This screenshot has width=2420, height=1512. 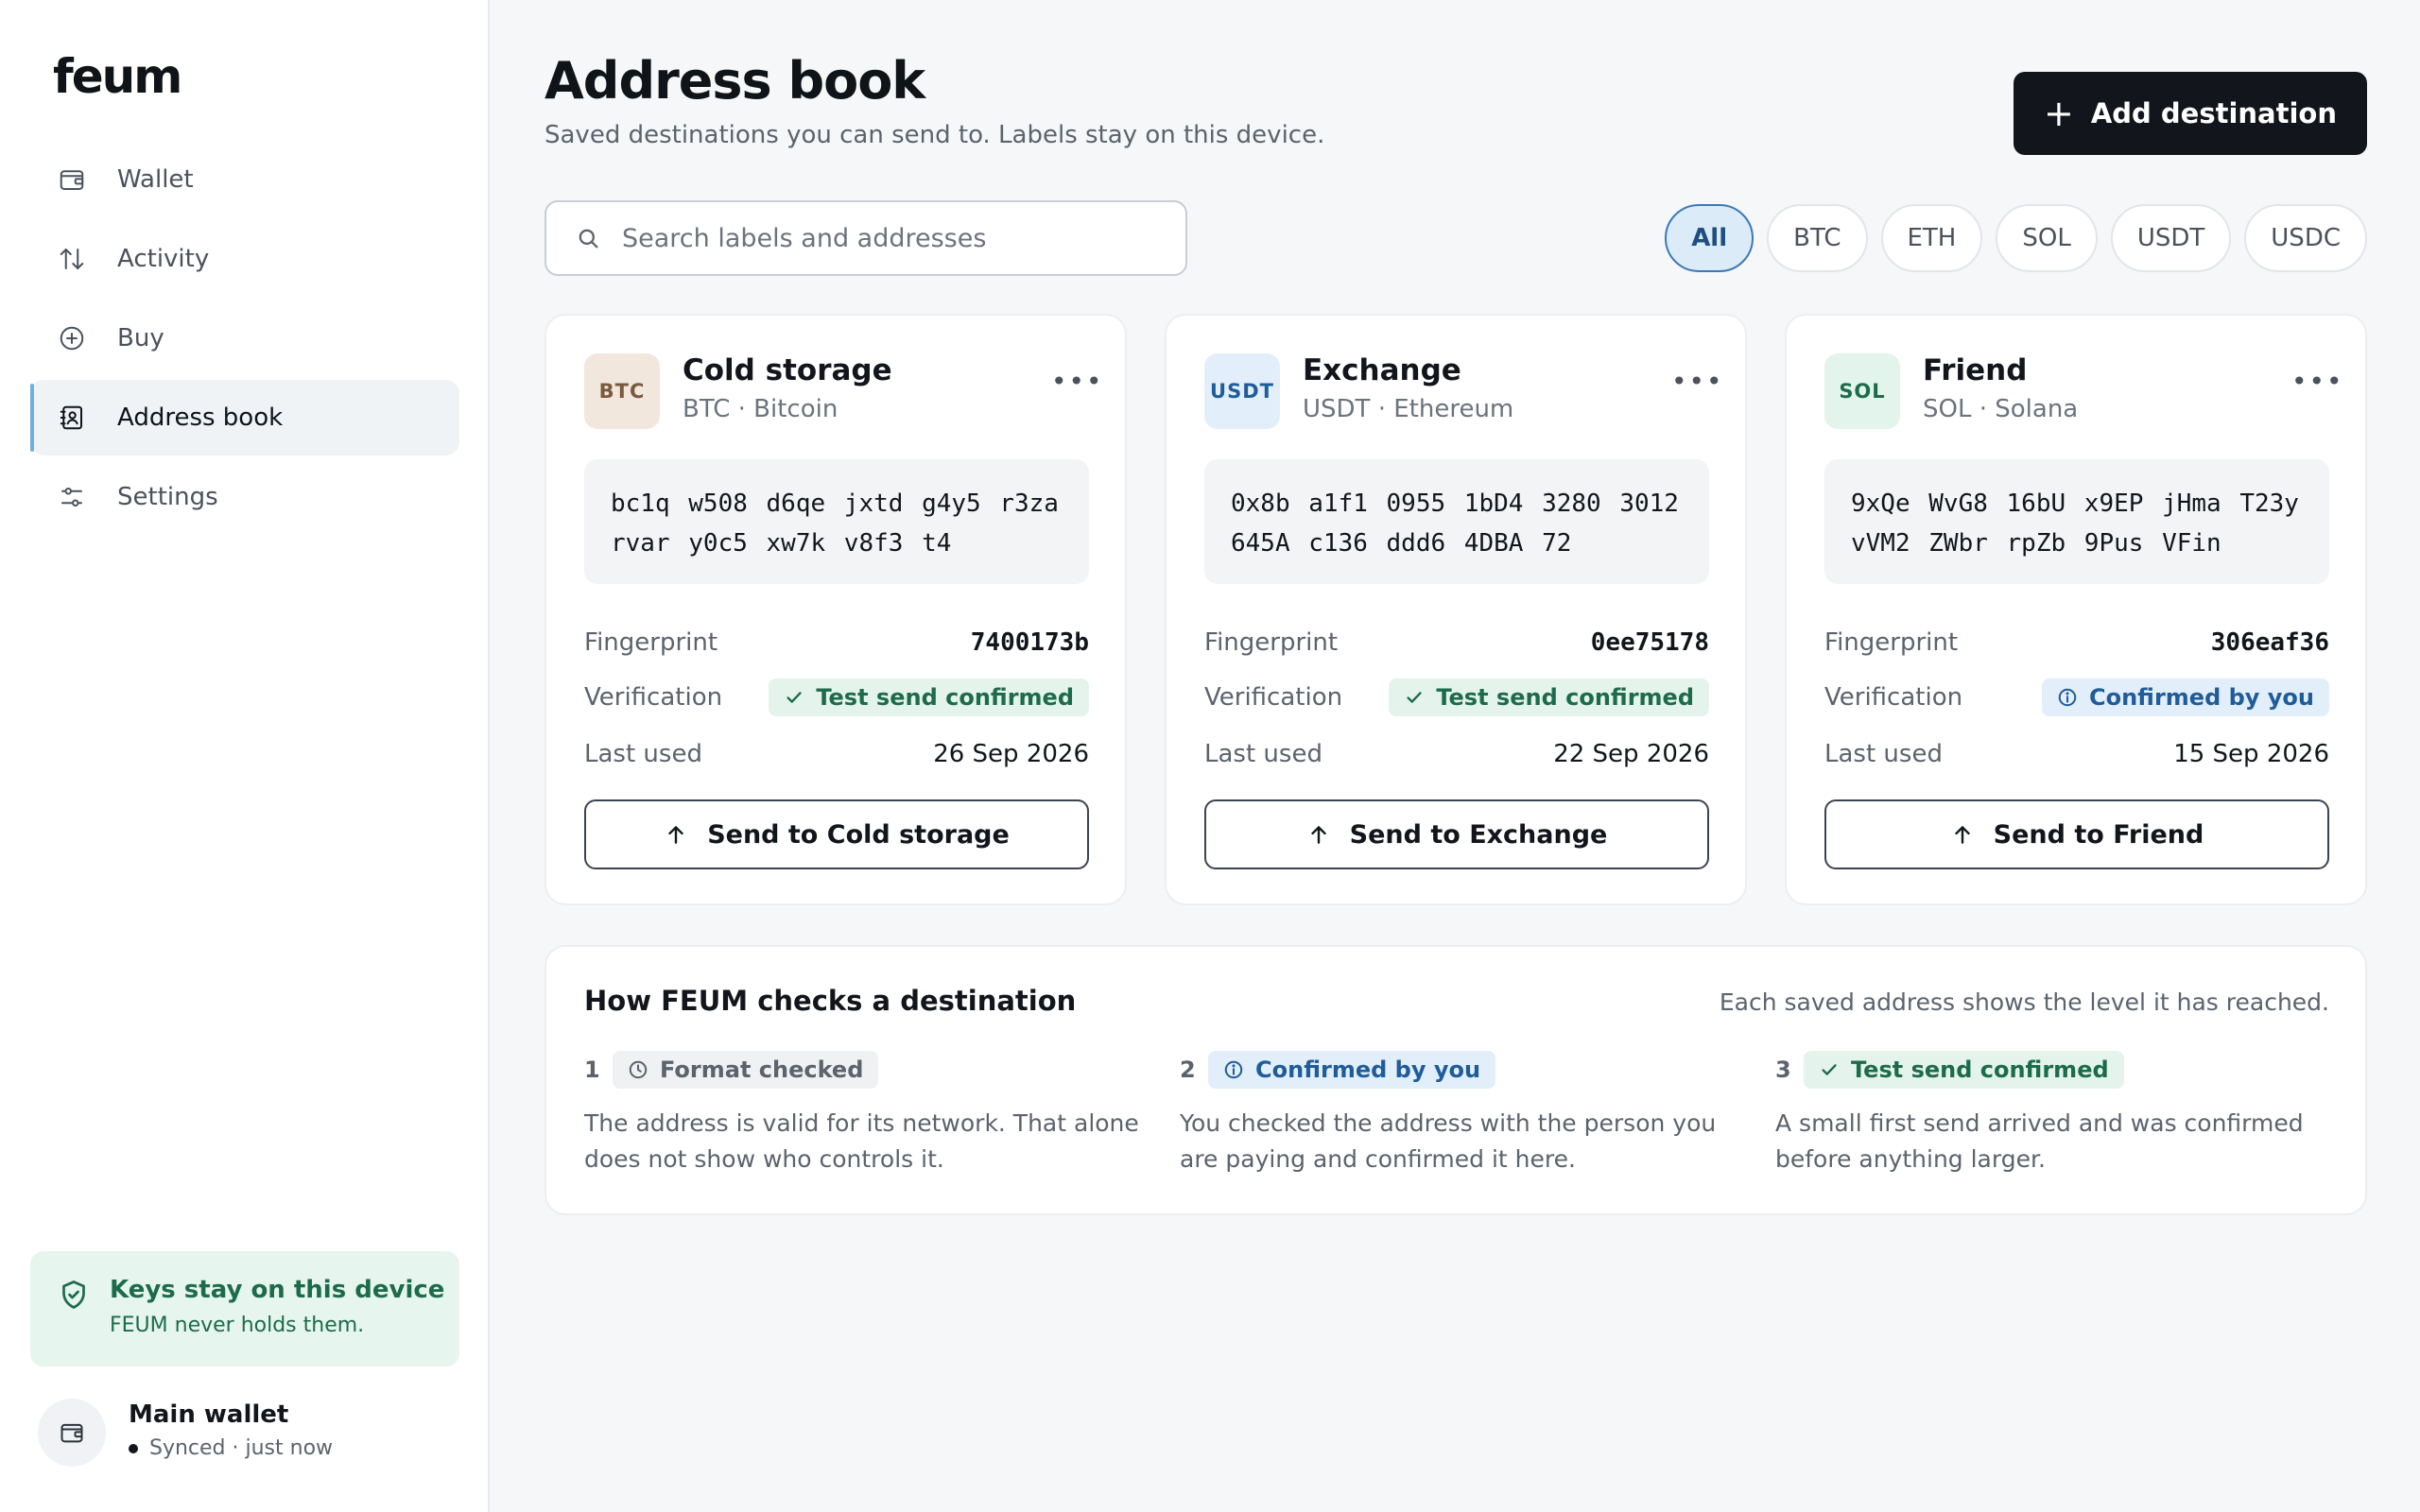 What do you see at coordinates (886, 238) in the screenshot?
I see `search-input` at bounding box center [886, 238].